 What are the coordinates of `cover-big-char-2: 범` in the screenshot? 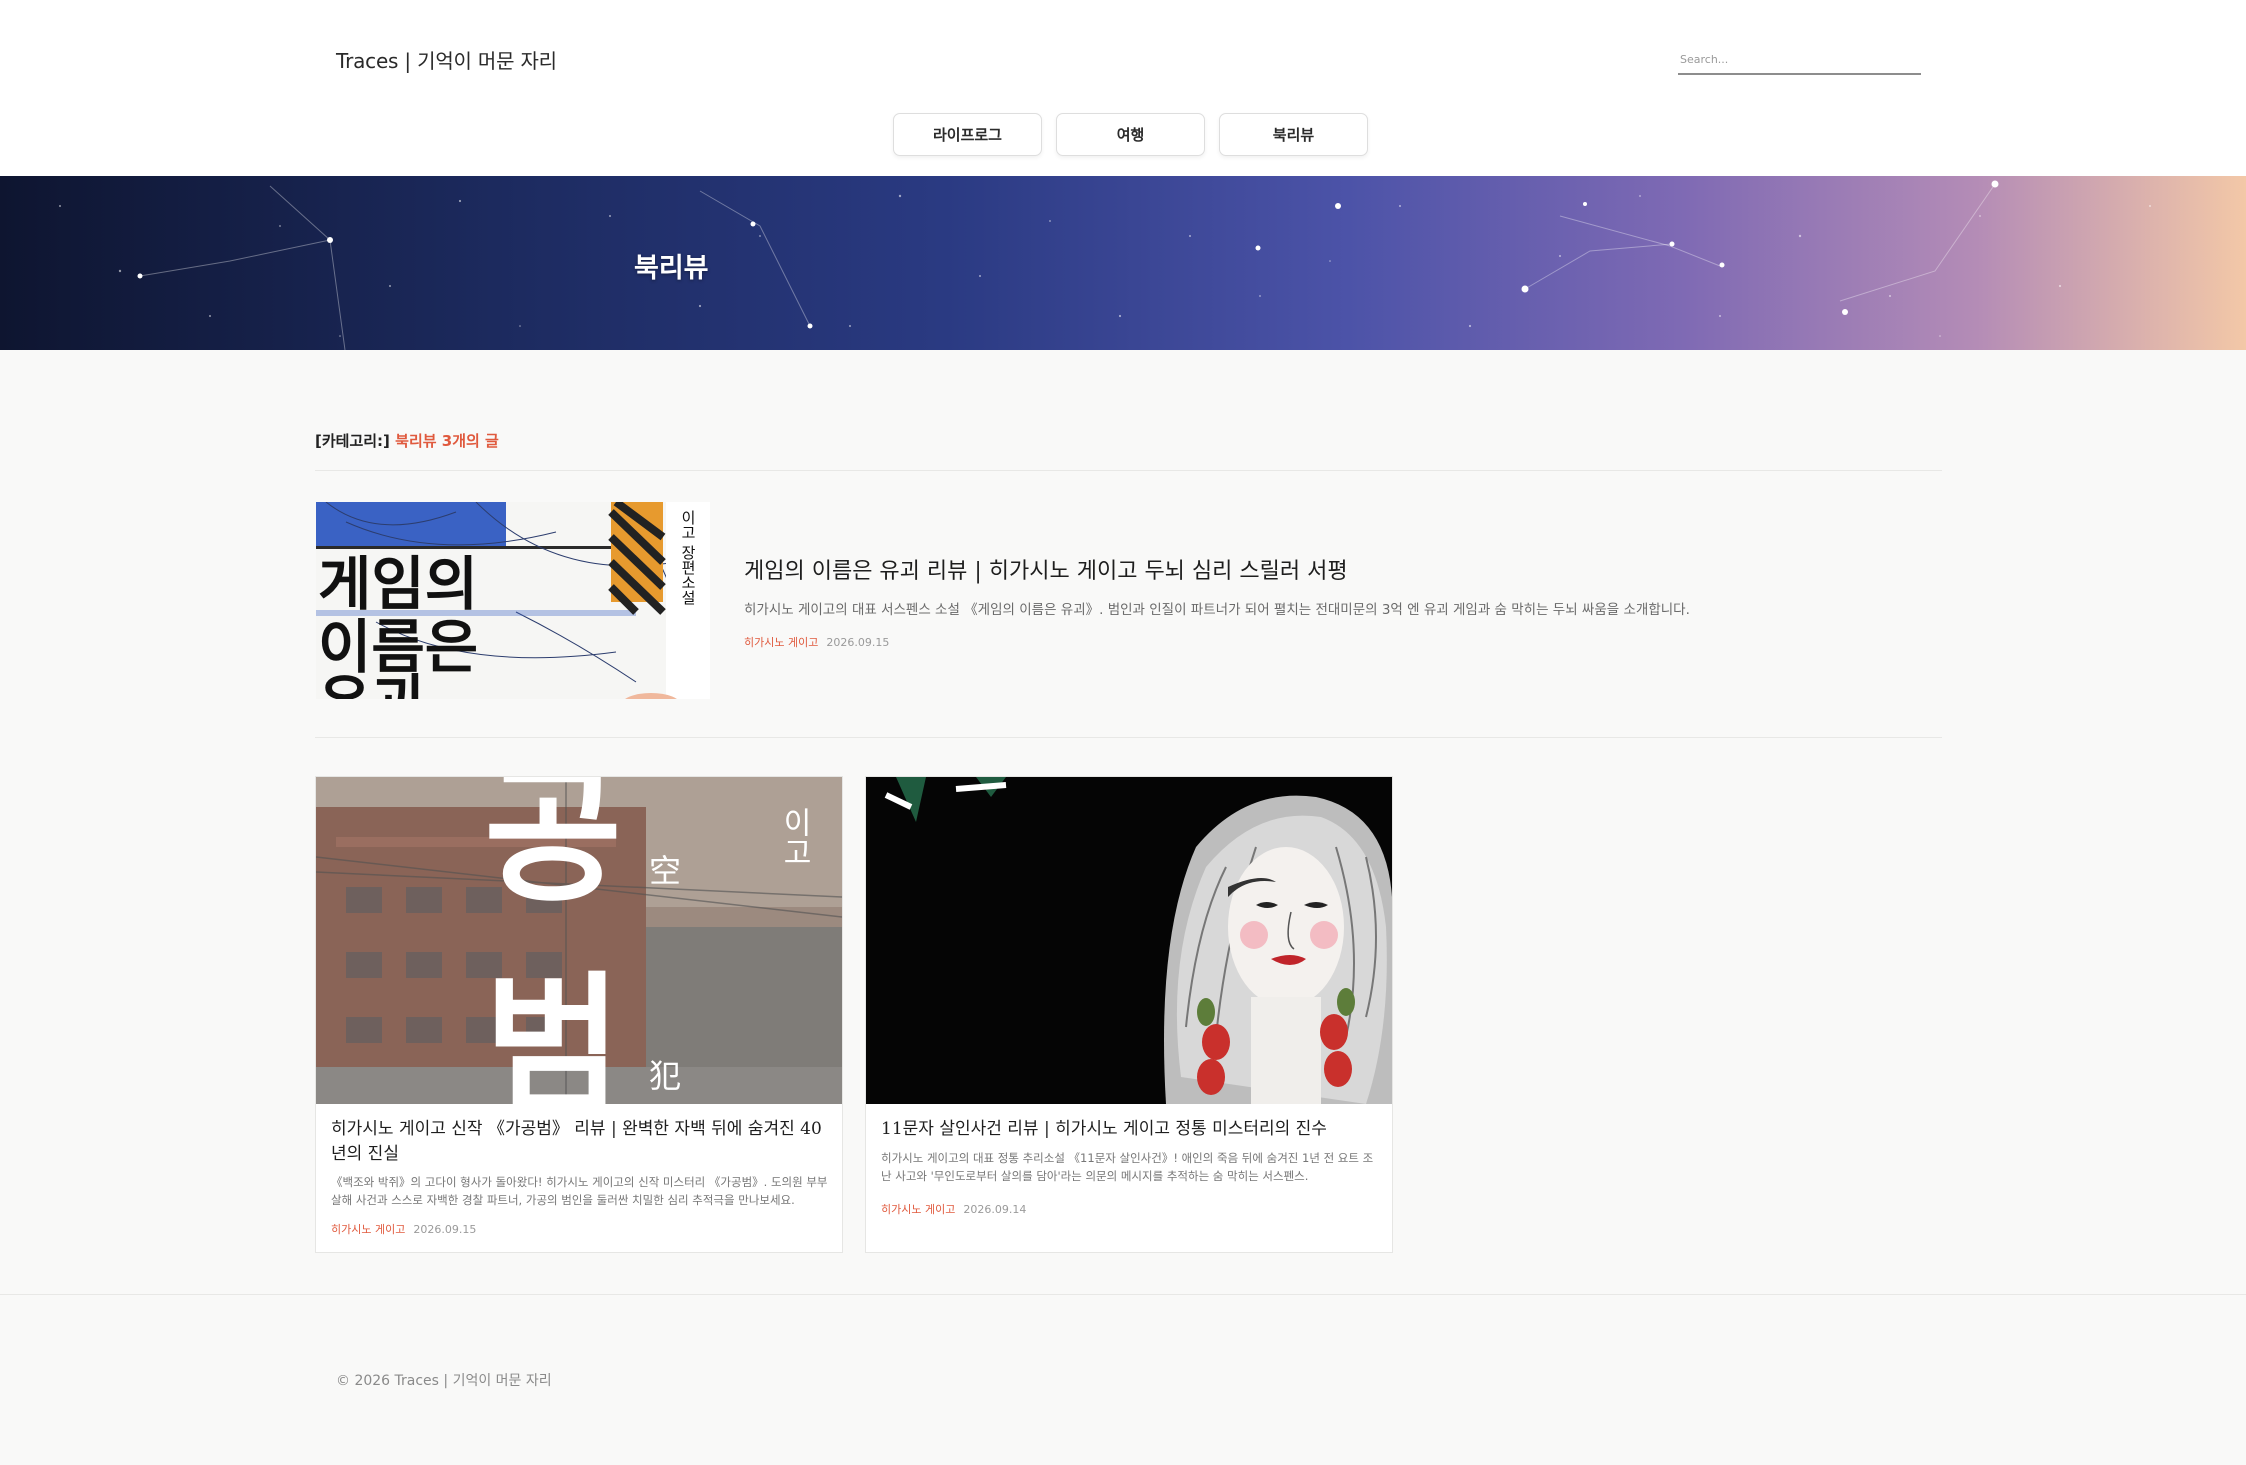 It's located at (553, 1031).